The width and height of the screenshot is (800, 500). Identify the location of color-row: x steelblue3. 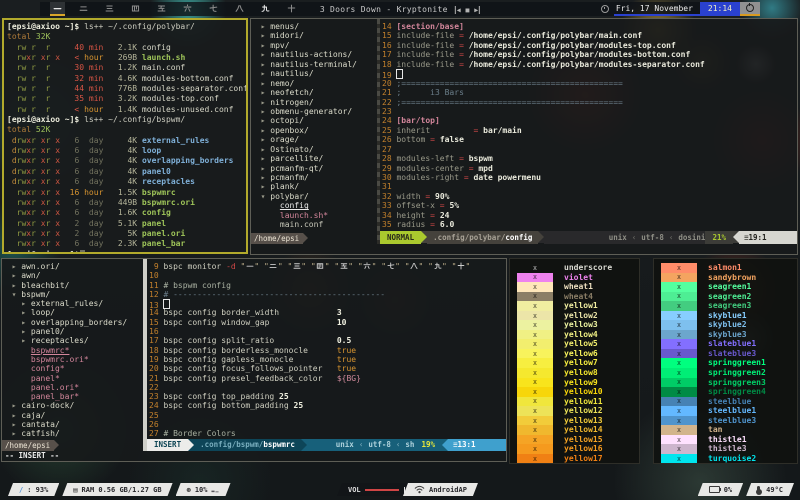
(725, 420).